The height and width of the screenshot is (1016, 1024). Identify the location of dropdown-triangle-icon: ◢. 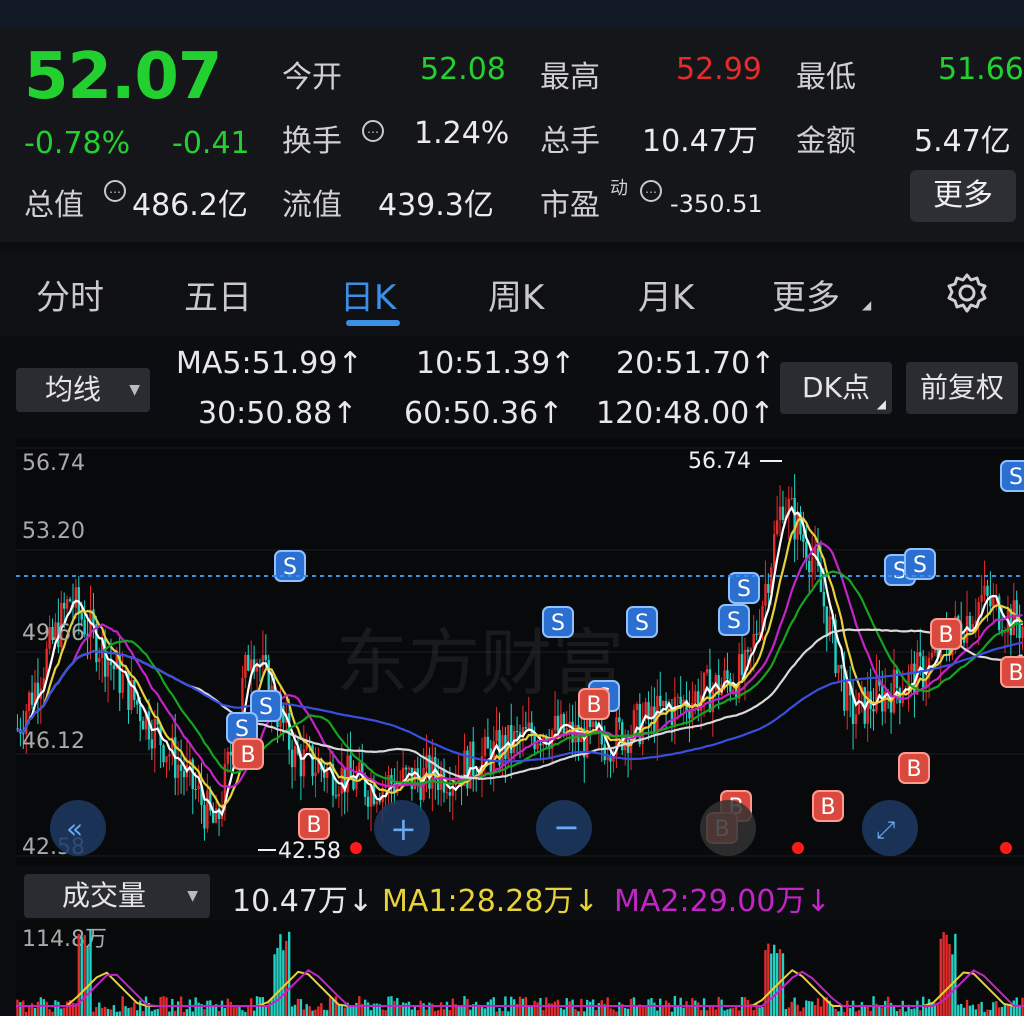
(881, 404).